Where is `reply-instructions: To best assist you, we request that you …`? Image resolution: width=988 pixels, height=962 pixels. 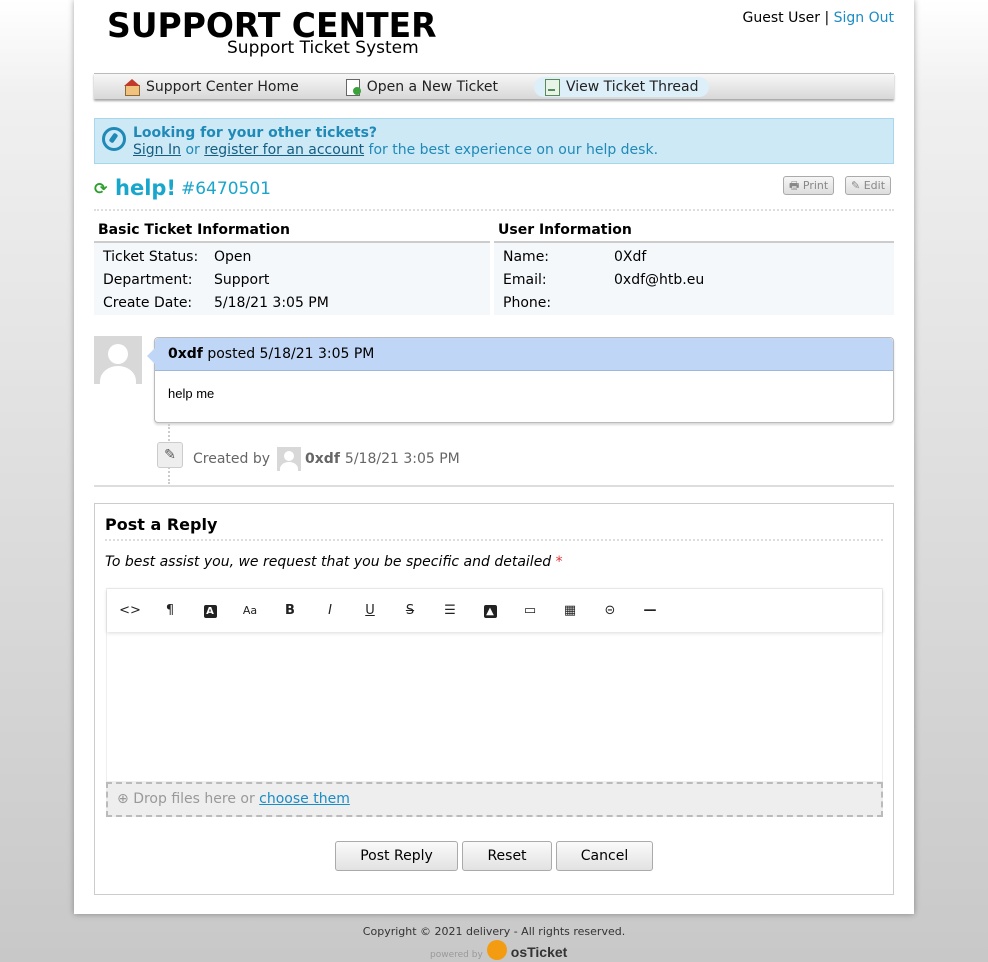 reply-instructions: To best assist you, we request that you … is located at coordinates (334, 562).